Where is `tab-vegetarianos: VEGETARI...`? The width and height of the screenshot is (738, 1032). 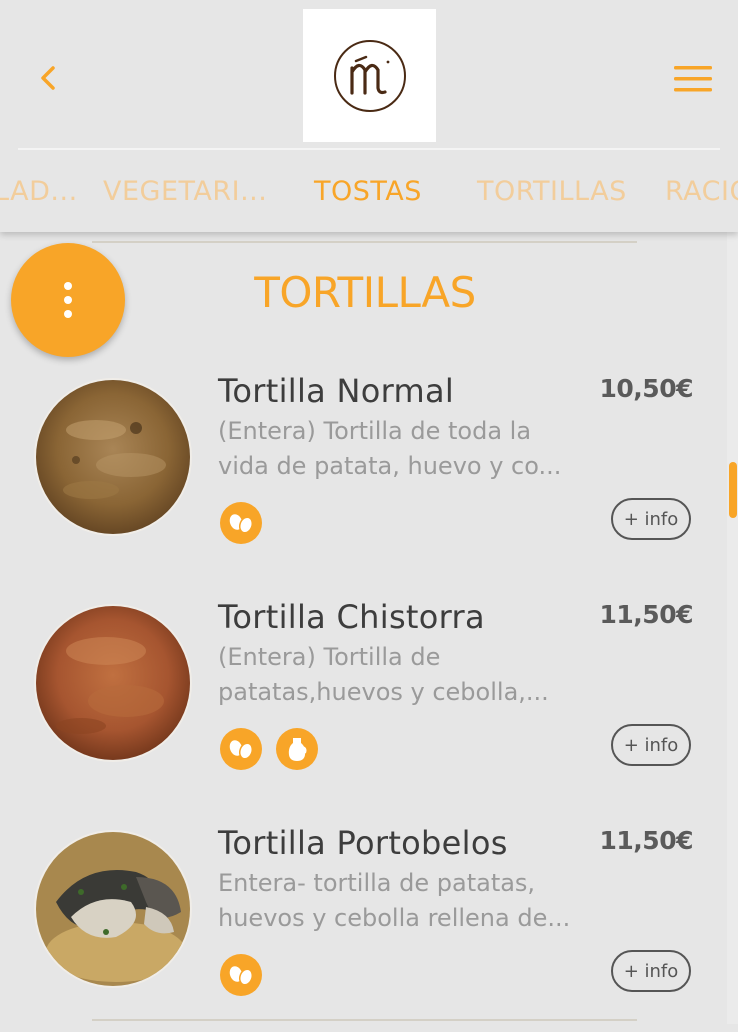
tab-vegetarianos: VEGETARI... is located at coordinates (185, 191).